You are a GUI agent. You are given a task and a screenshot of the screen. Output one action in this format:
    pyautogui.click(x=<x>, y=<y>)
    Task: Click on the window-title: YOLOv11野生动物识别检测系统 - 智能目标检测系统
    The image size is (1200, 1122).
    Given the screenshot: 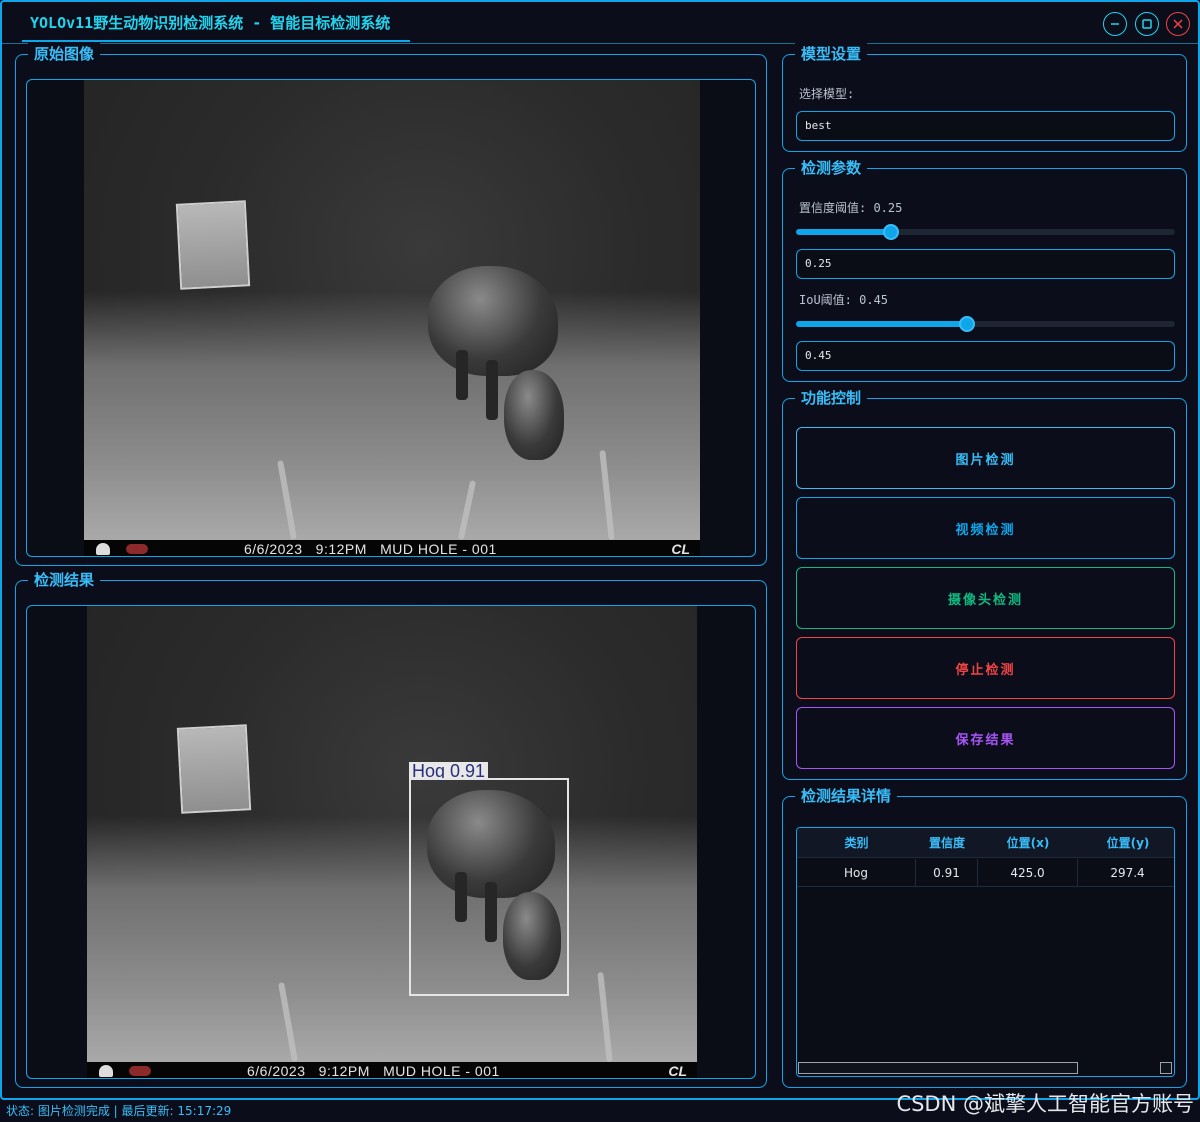 What is the action you would take?
    pyautogui.click(x=216, y=23)
    